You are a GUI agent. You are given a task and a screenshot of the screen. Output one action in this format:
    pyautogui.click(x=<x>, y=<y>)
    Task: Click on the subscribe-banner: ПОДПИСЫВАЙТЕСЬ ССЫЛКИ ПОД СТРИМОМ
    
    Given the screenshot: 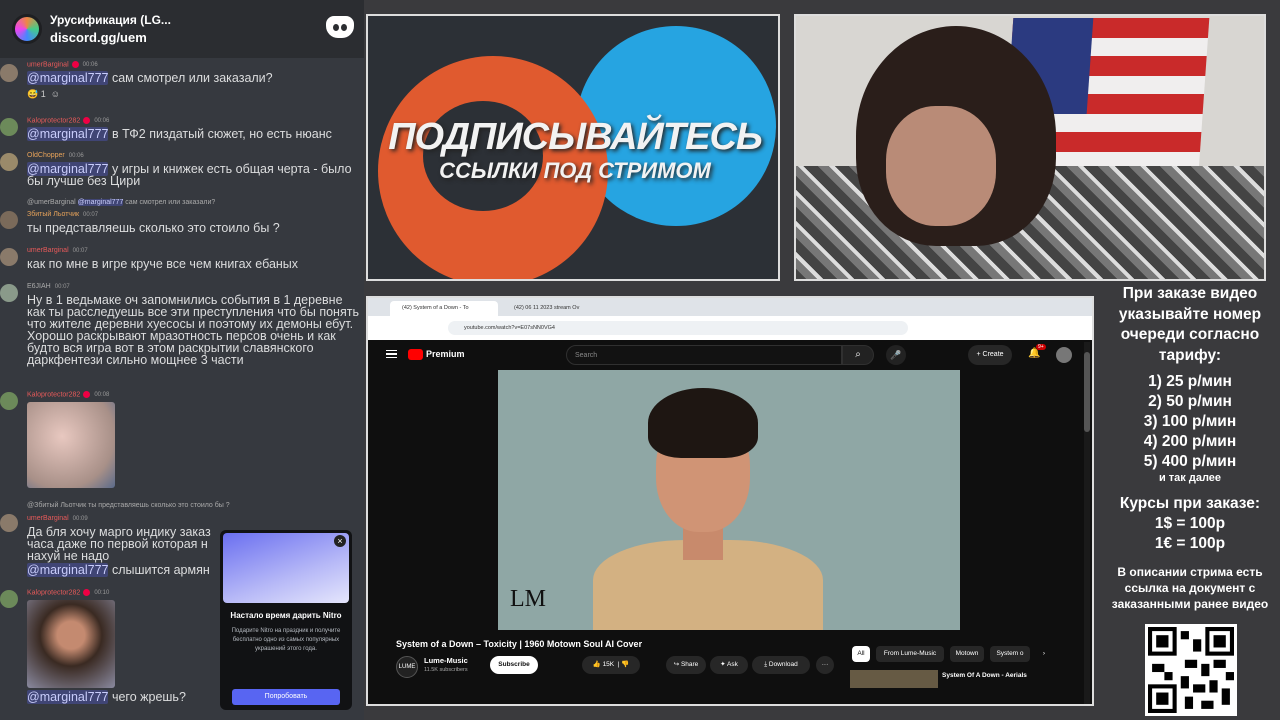 What is the action you would take?
    pyautogui.click(x=573, y=147)
    